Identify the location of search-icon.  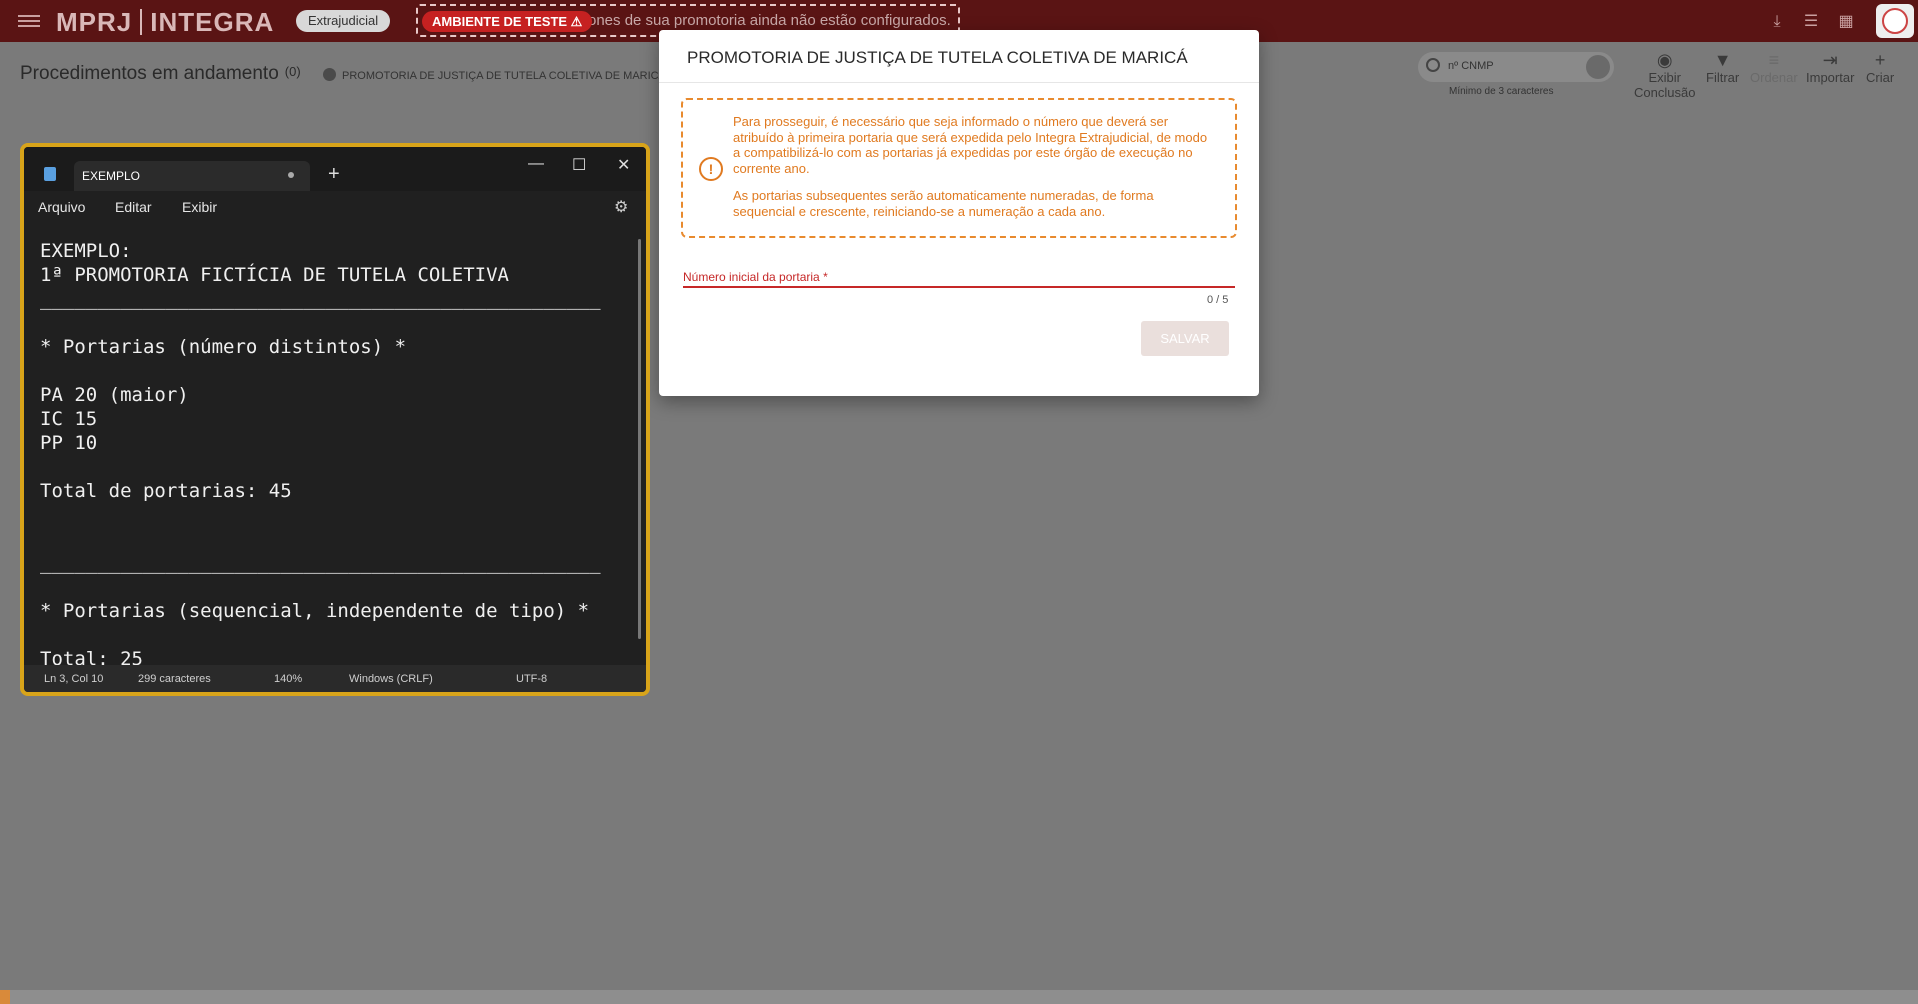
(1433, 65).